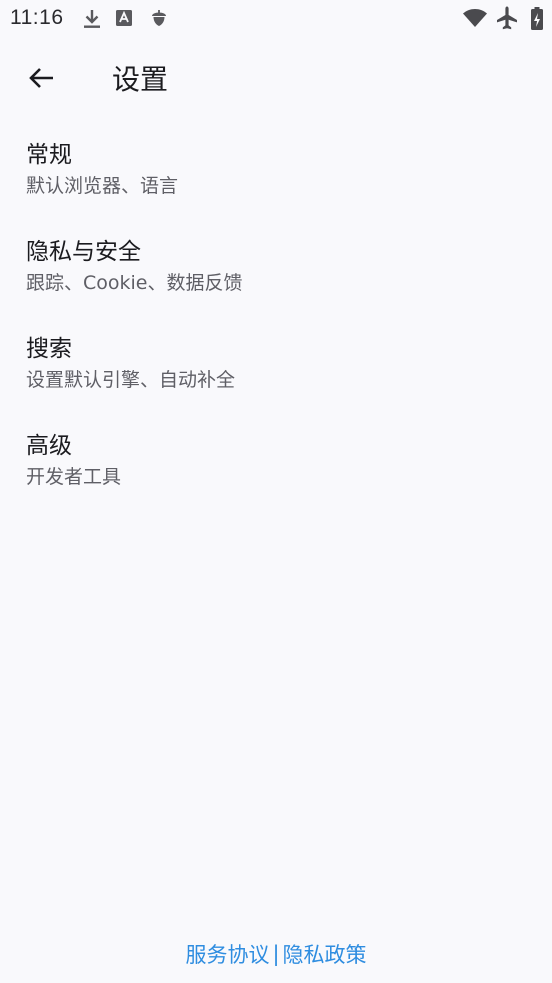 This screenshot has width=552, height=983. I want to click on settings-item-title: 常规, so click(49, 155).